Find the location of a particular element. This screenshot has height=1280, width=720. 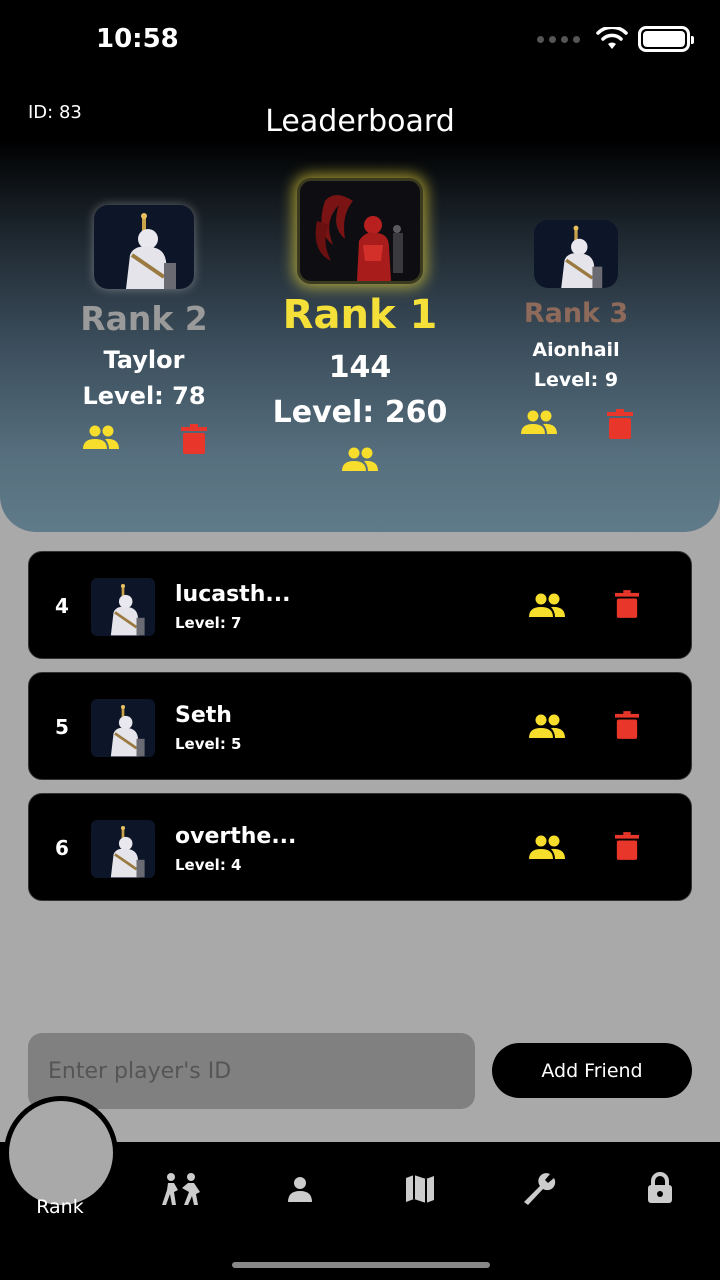

tab-battle-icon is located at coordinates (182, 1189).